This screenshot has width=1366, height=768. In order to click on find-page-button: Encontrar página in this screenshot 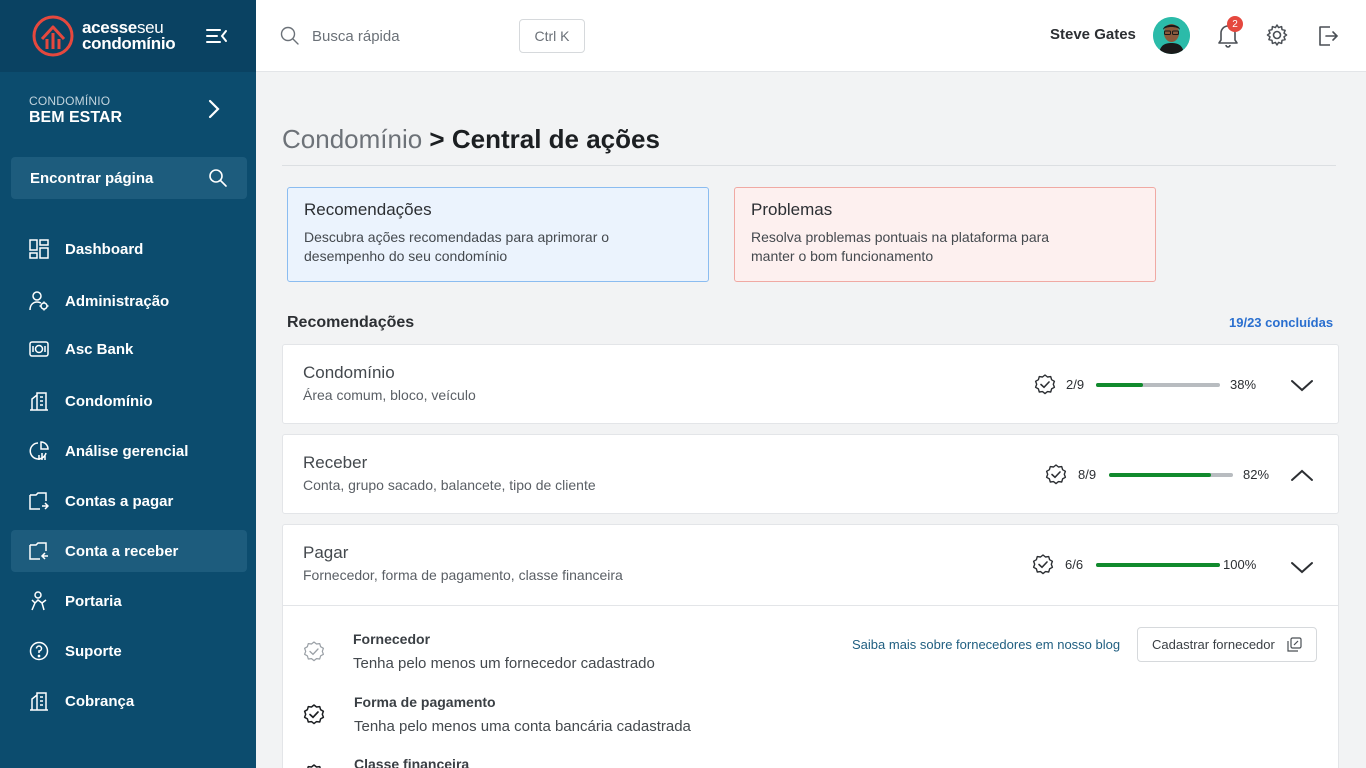, I will do `click(129, 178)`.